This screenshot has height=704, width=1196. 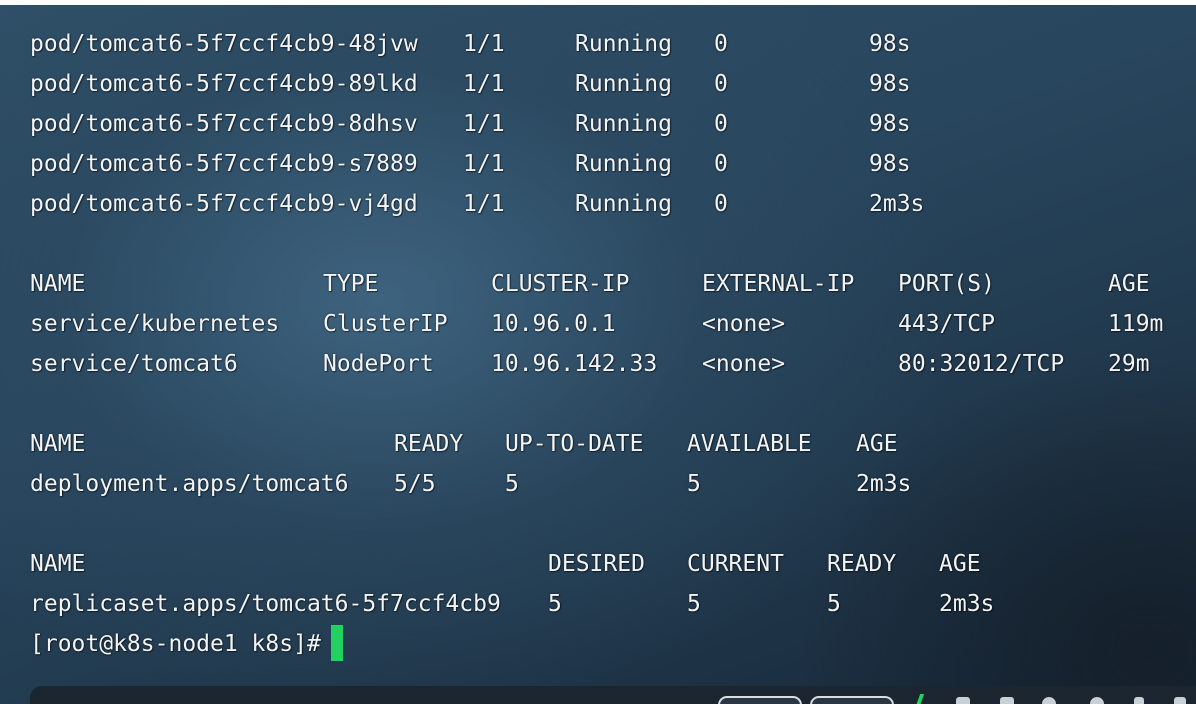 I want to click on tag-icon, so click(x=963, y=700).